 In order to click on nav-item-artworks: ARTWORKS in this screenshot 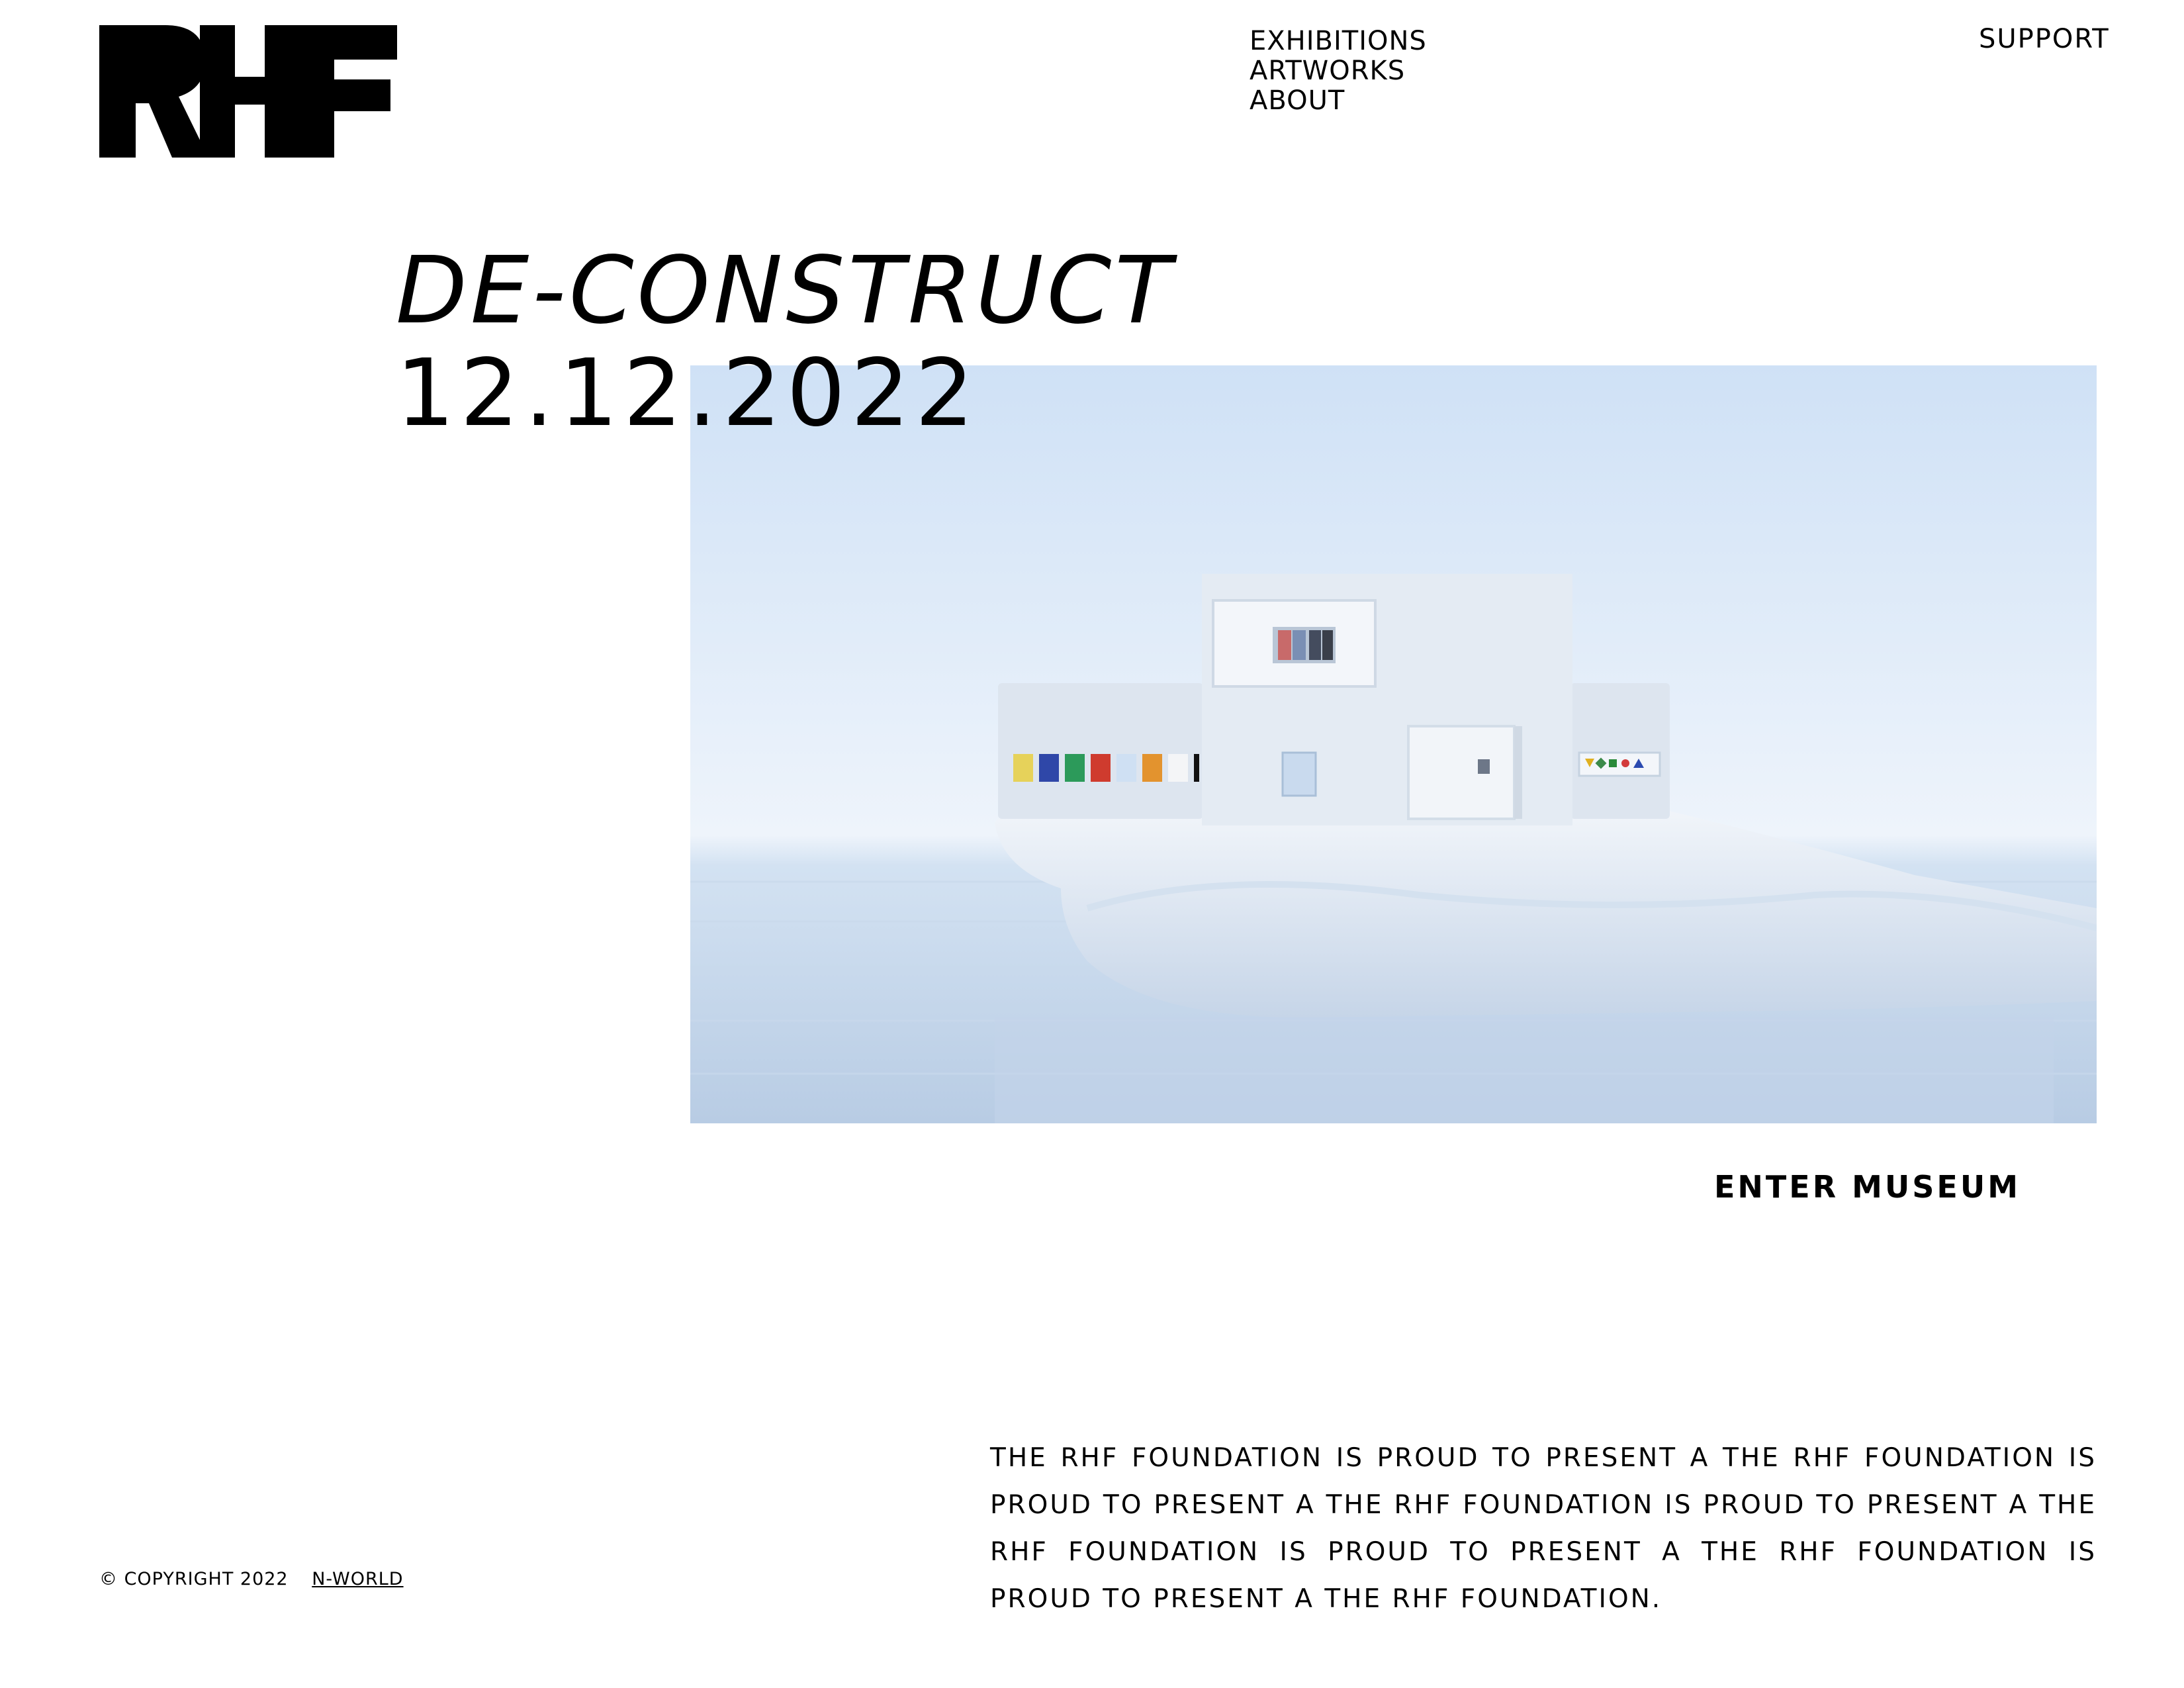, I will do `click(1338, 71)`.